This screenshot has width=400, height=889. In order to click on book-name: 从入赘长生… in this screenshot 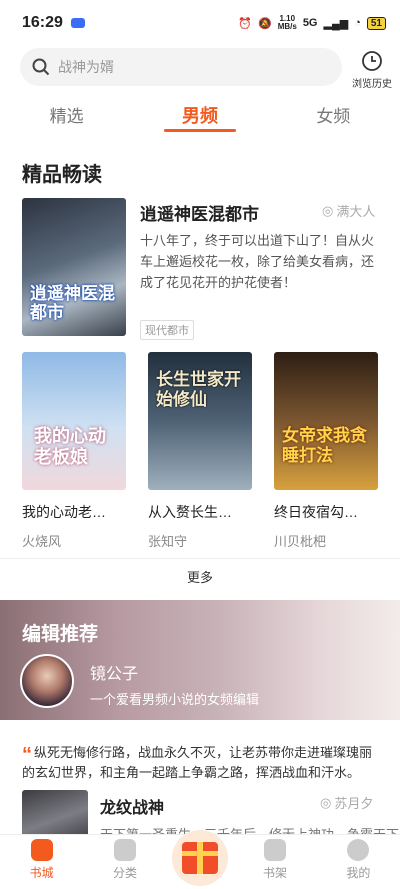, I will do `click(190, 512)`.